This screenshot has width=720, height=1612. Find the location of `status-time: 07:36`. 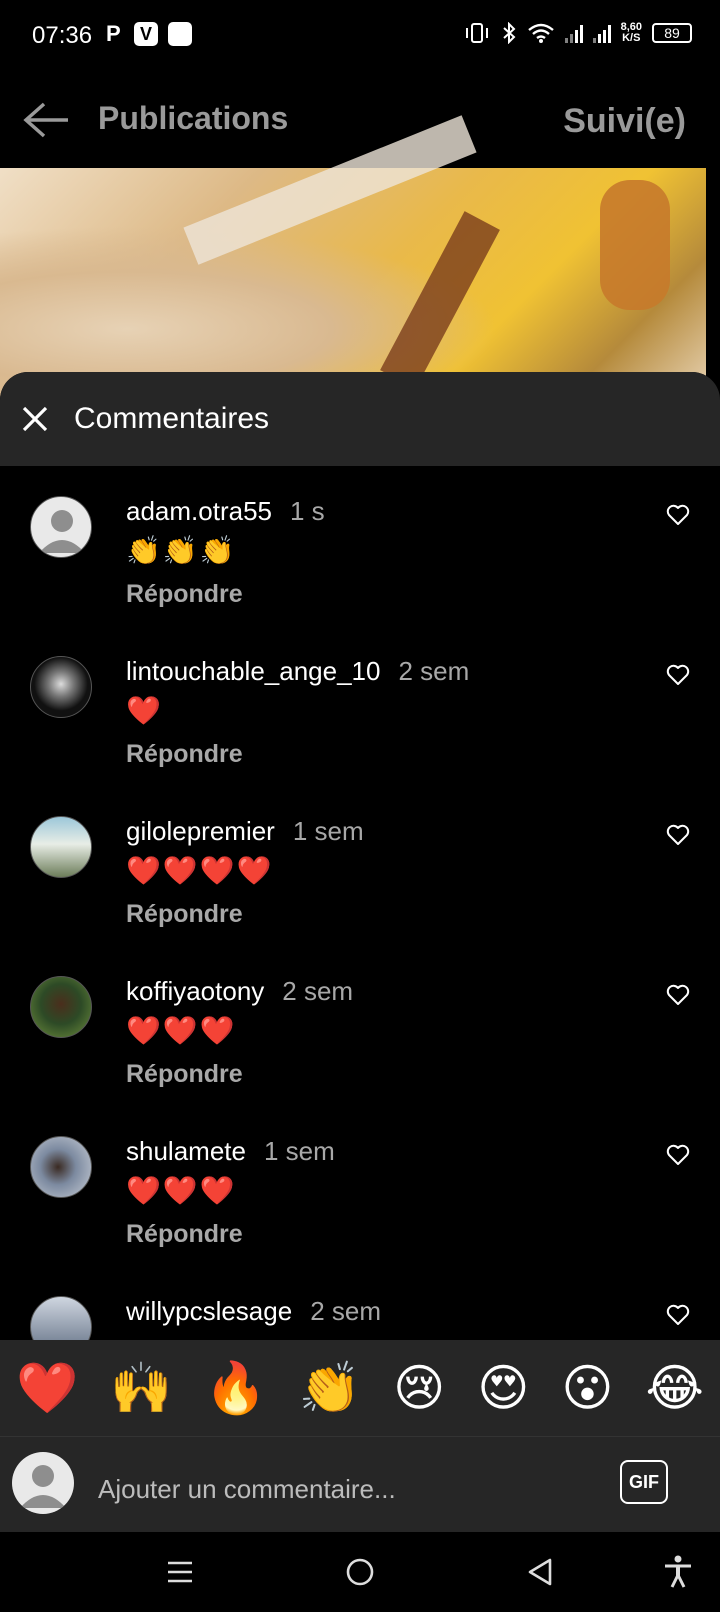

status-time: 07:36 is located at coordinates (62, 35).